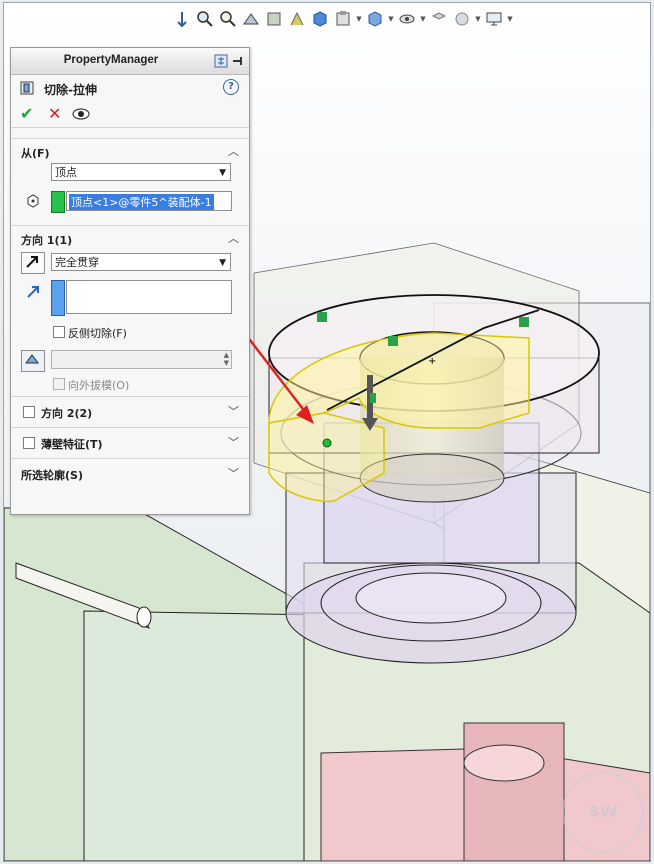  What do you see at coordinates (130, 442) in the screenshot?
I see `thin-feature-section-header: 薄壁特征(T) ﹀` at bounding box center [130, 442].